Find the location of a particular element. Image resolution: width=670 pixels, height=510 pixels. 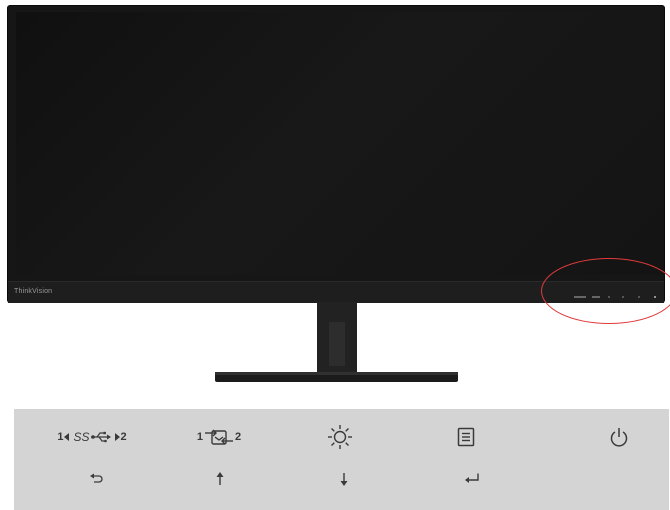

input-switch-icon is located at coordinates (219, 437).